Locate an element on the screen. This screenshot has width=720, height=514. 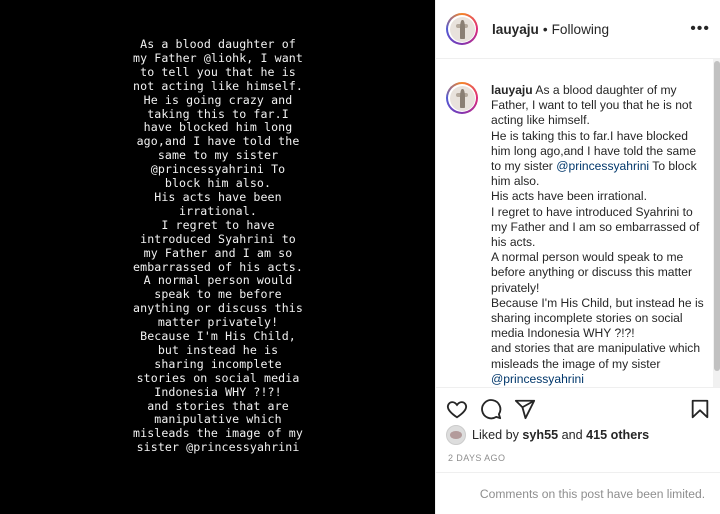
story-line: His acts have been is located at coordinates (218, 196).